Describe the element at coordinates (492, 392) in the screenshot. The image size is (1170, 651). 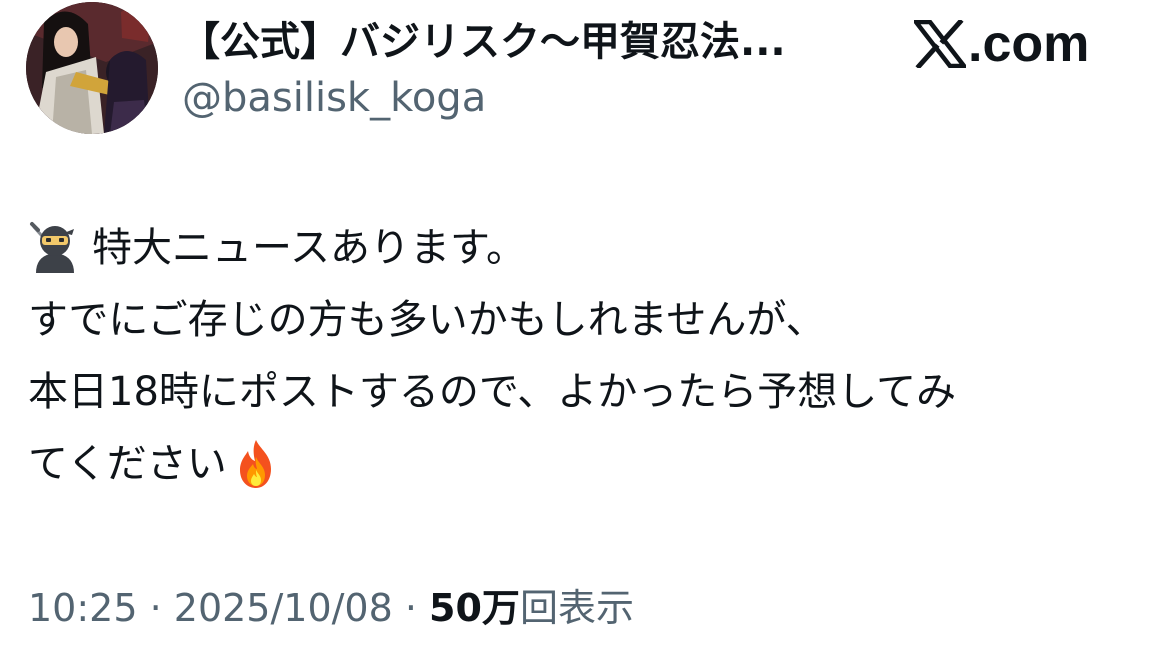
I see `tweet-line-text: 本日18時にポストするので、よかったら予想してみ` at that location.